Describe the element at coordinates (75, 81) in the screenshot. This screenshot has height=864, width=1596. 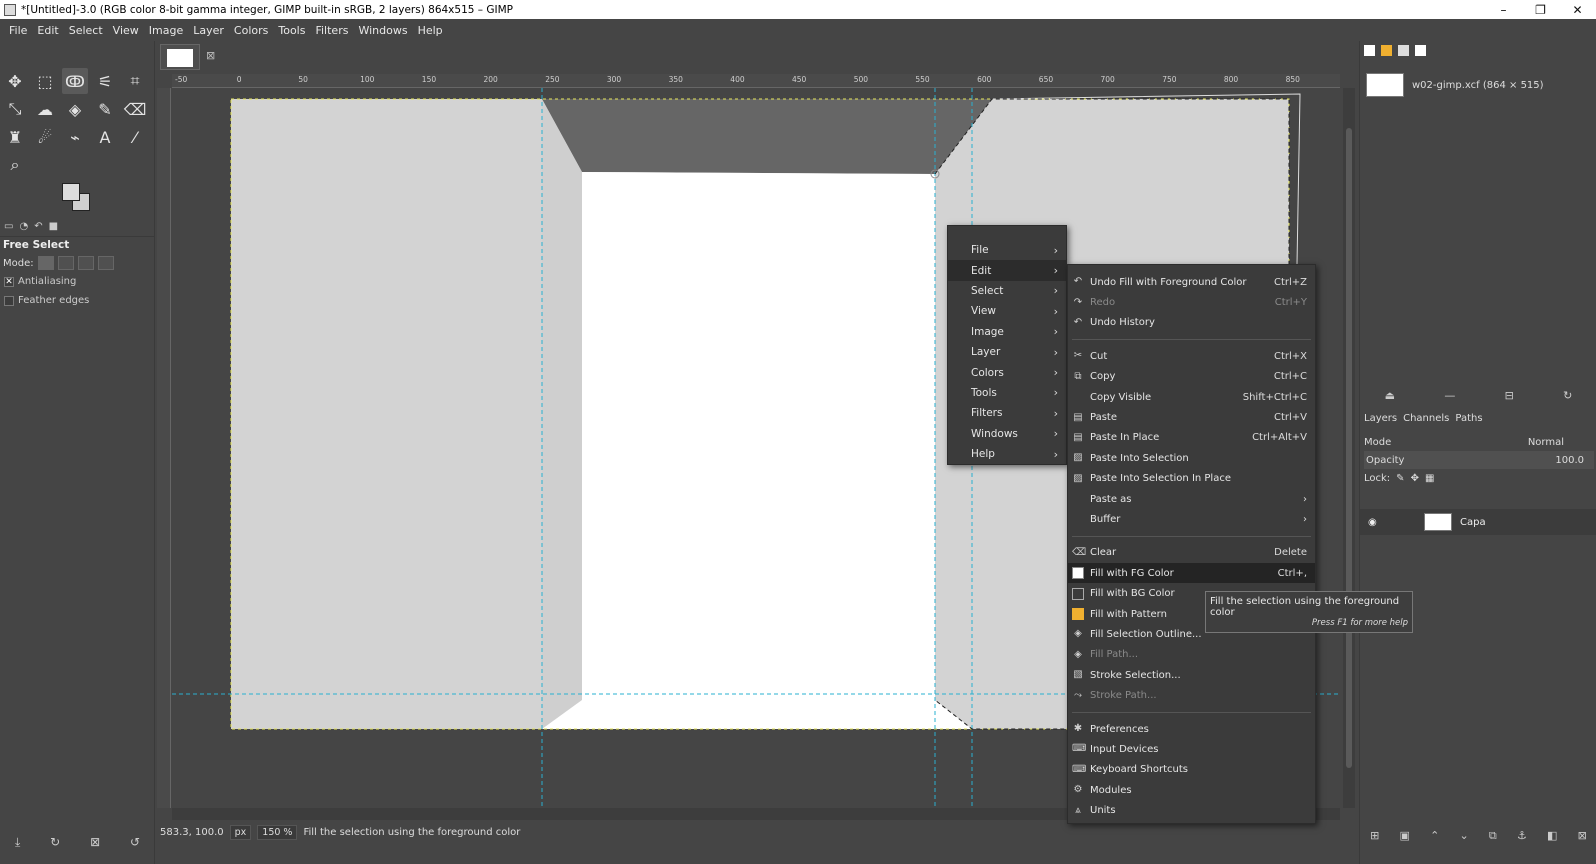
I see `free-select-tool-icon: ↂ` at that location.